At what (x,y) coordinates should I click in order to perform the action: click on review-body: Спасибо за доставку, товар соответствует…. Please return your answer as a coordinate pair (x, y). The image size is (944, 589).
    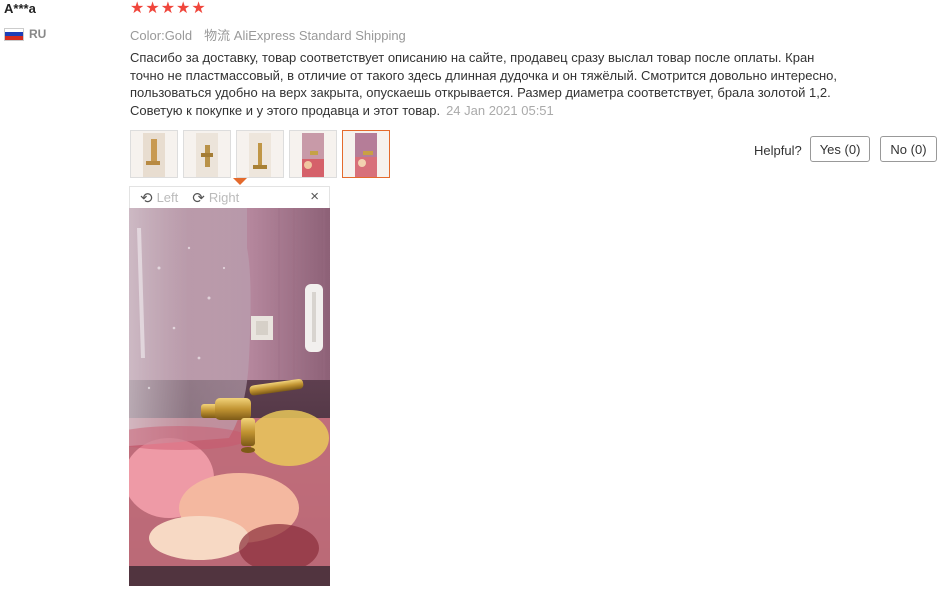
    Looking at the image, I should click on (490, 84).